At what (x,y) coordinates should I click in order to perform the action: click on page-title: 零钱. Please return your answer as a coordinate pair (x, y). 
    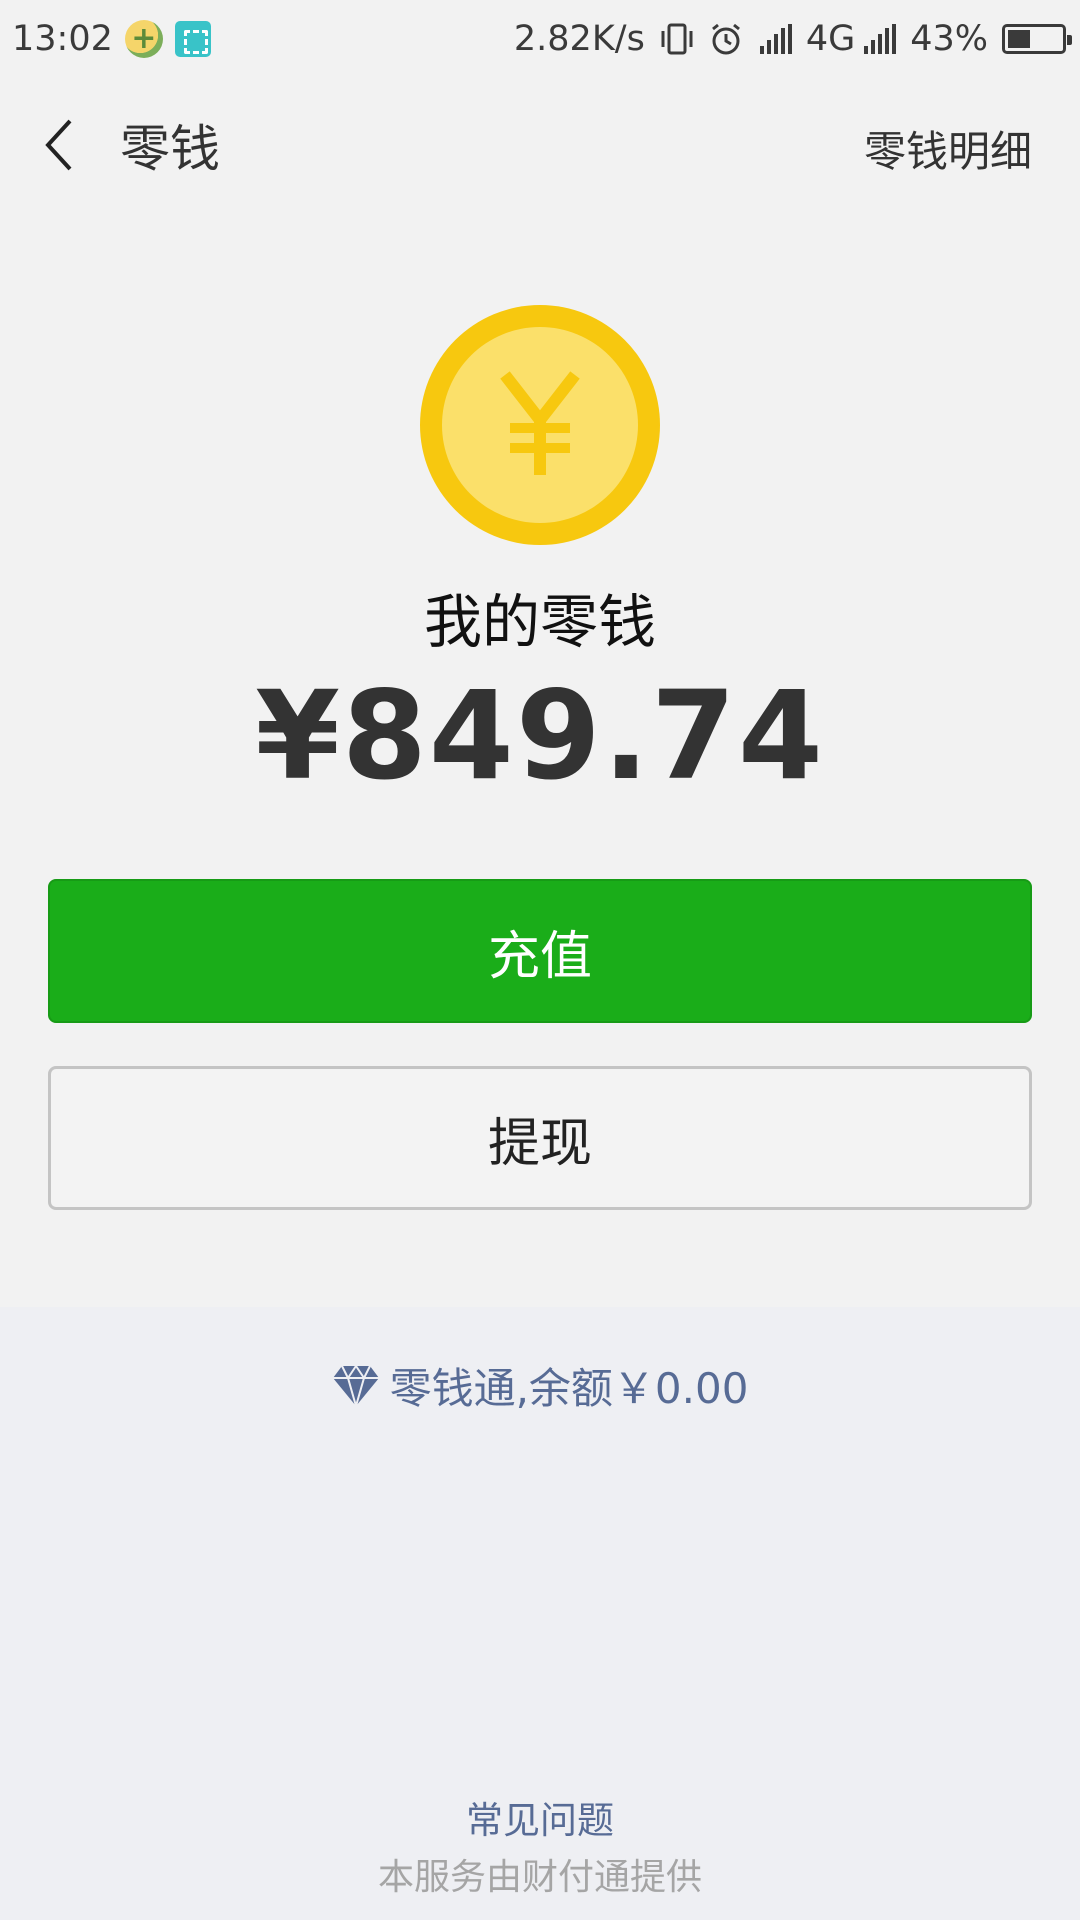
    Looking at the image, I should click on (170, 149).